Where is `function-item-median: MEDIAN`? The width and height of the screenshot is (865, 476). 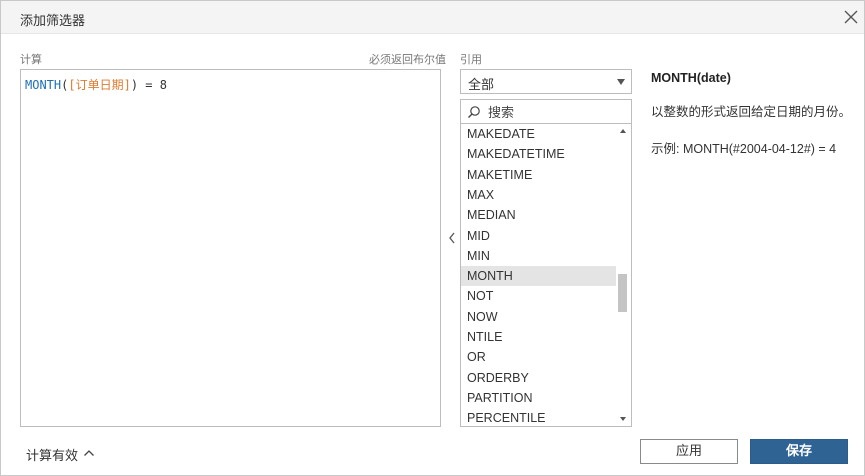
function-item-median: MEDIAN is located at coordinates (539, 215).